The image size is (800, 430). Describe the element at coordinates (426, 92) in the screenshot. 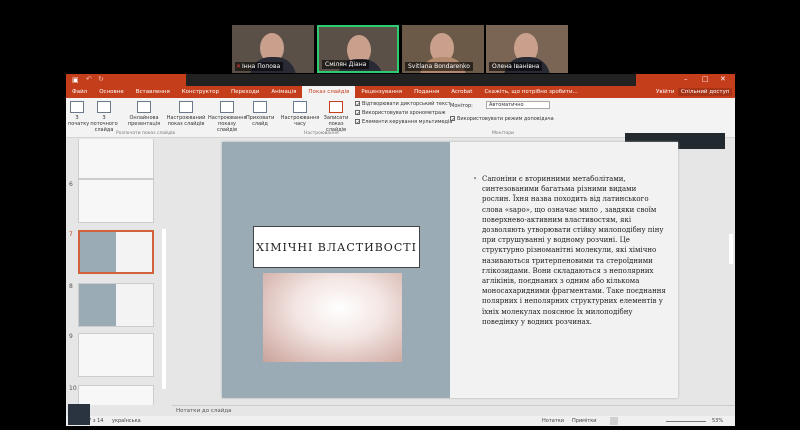

I see `tab-view: Подання` at that location.